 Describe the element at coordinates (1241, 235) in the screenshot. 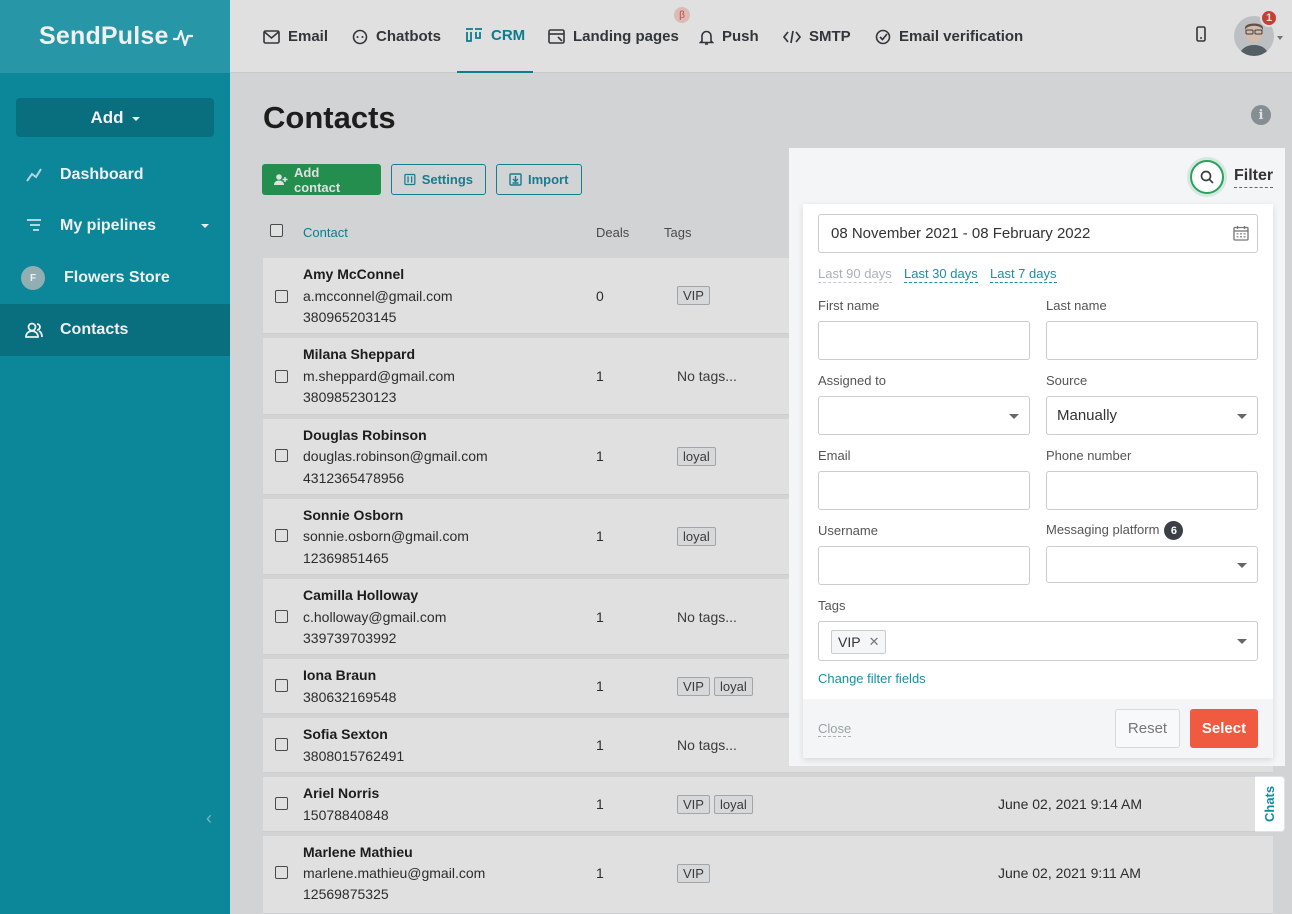

I see `calendar-icon` at that location.